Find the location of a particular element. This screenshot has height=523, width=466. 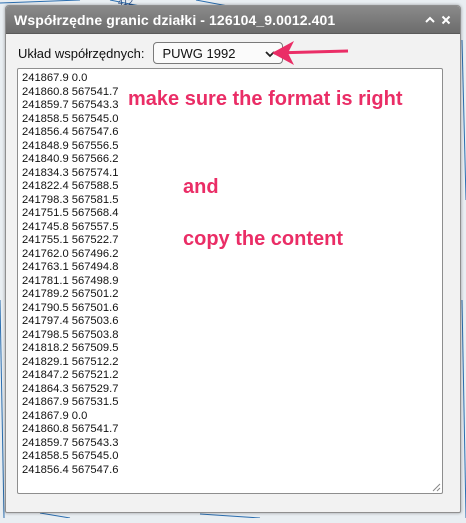

coordinate-line: 241840.9 567566.2 is located at coordinates (70, 159).